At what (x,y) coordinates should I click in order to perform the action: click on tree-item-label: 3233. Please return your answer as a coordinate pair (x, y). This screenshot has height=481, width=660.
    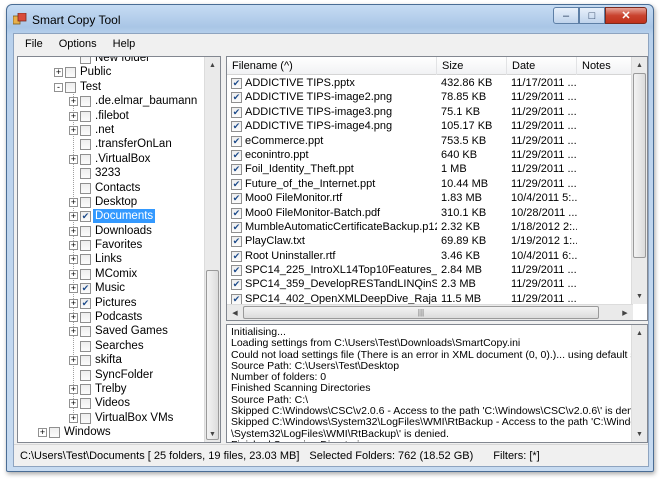
    Looking at the image, I should click on (108, 173).